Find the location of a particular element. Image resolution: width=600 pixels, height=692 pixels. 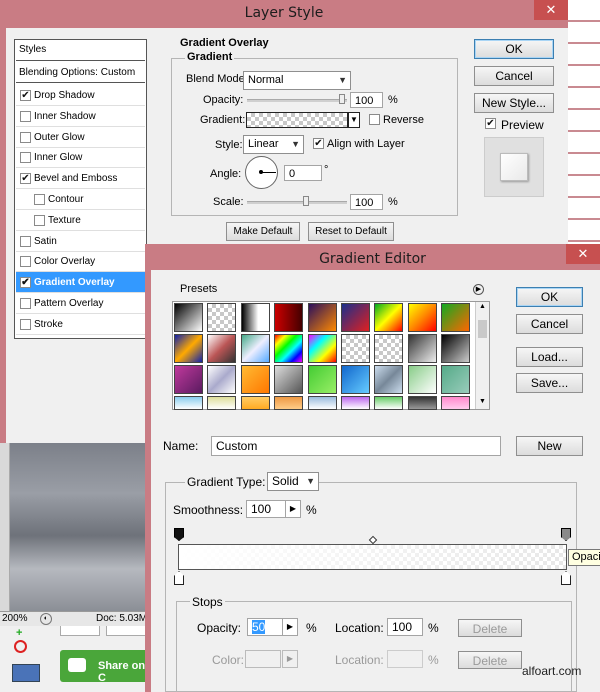

color-stepper-icon: ▶ is located at coordinates (290, 659).